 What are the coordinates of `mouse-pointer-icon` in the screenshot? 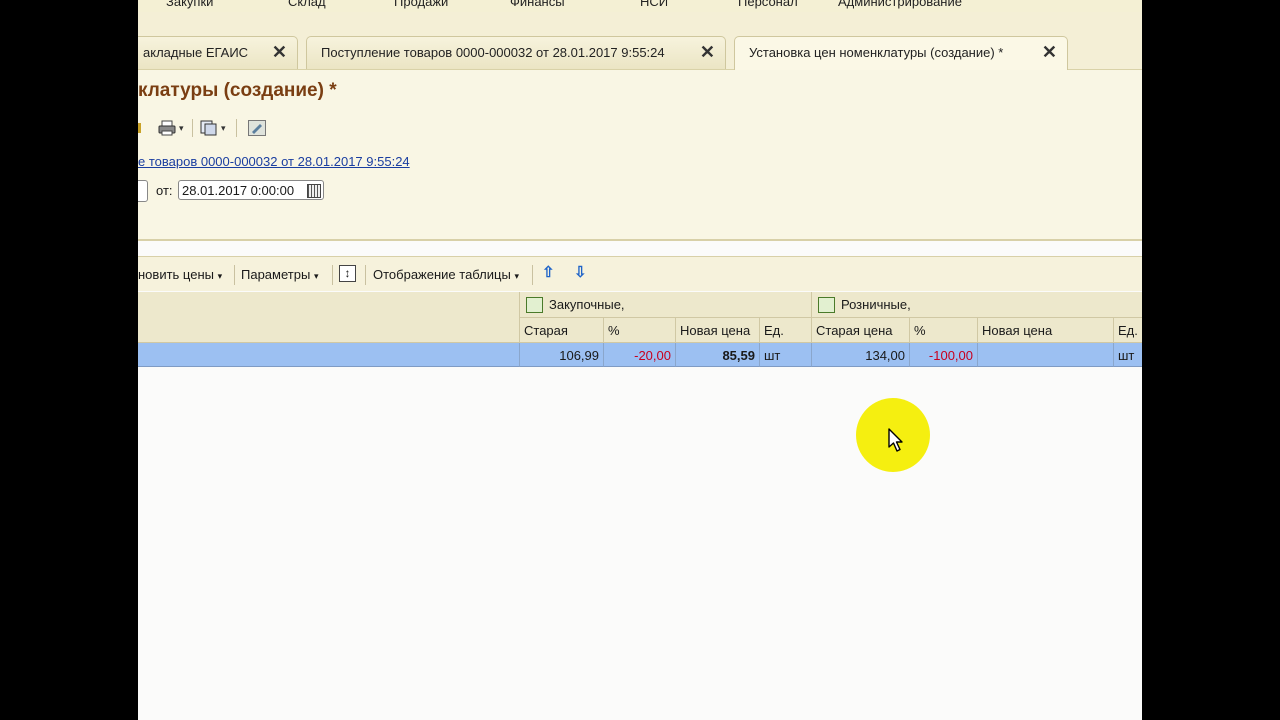 It's located at (895, 440).